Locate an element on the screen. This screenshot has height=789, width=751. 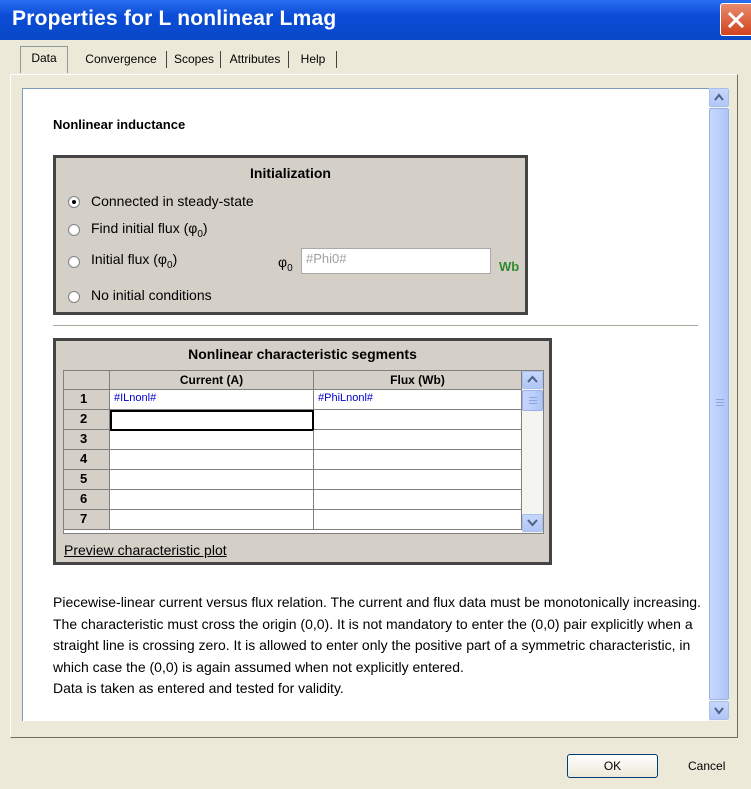
title-bar: Properties for L nonlinear Lmag is located at coordinates (375, 20).